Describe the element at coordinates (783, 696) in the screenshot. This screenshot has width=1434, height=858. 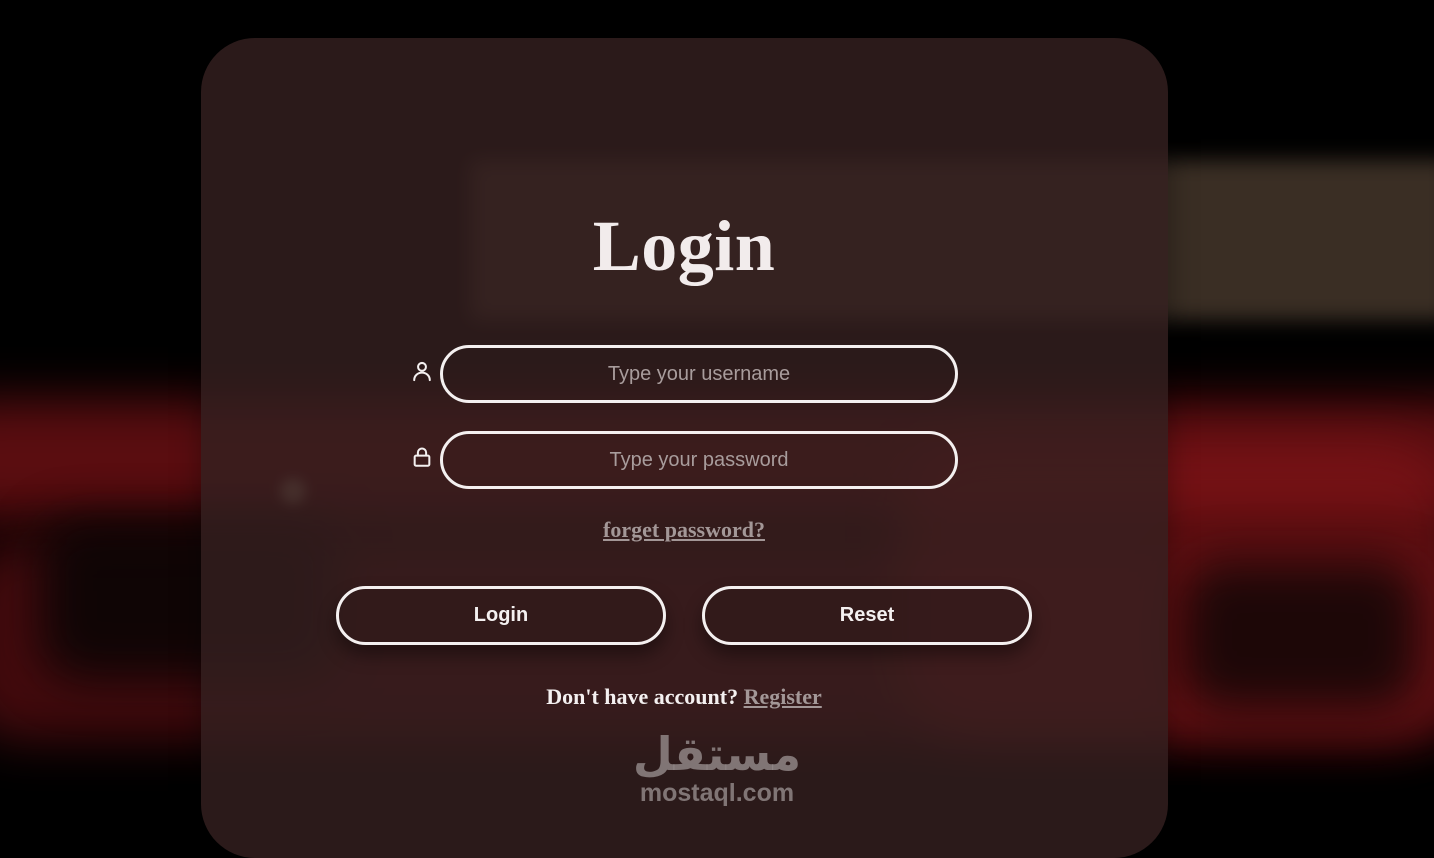
I see `register-link: Register` at that location.